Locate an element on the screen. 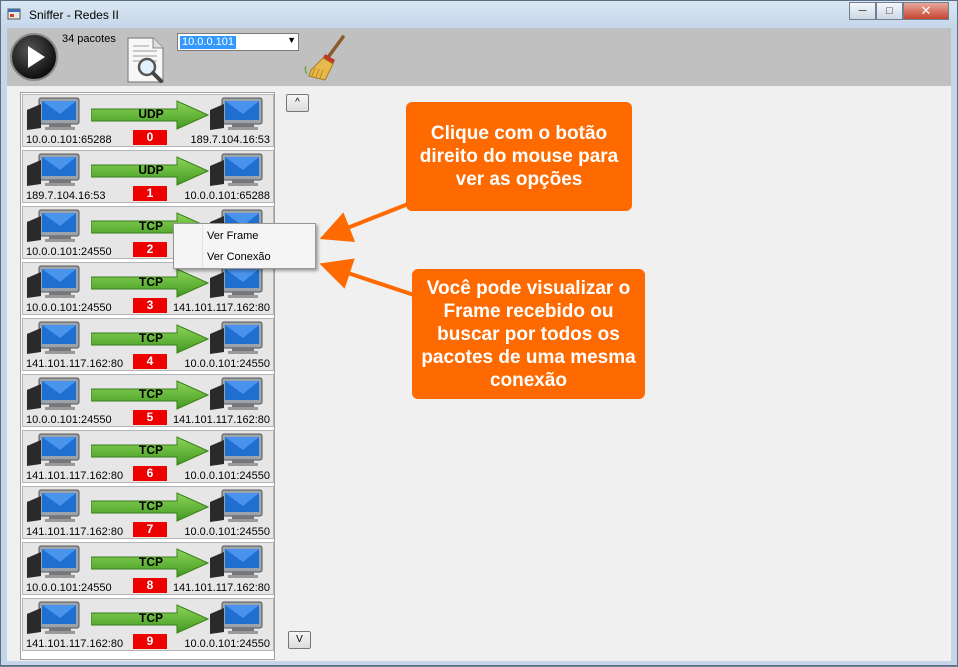 This screenshot has width=958, height=667. ip-filter-select: 10.0.0.101 ▼ is located at coordinates (238, 42).